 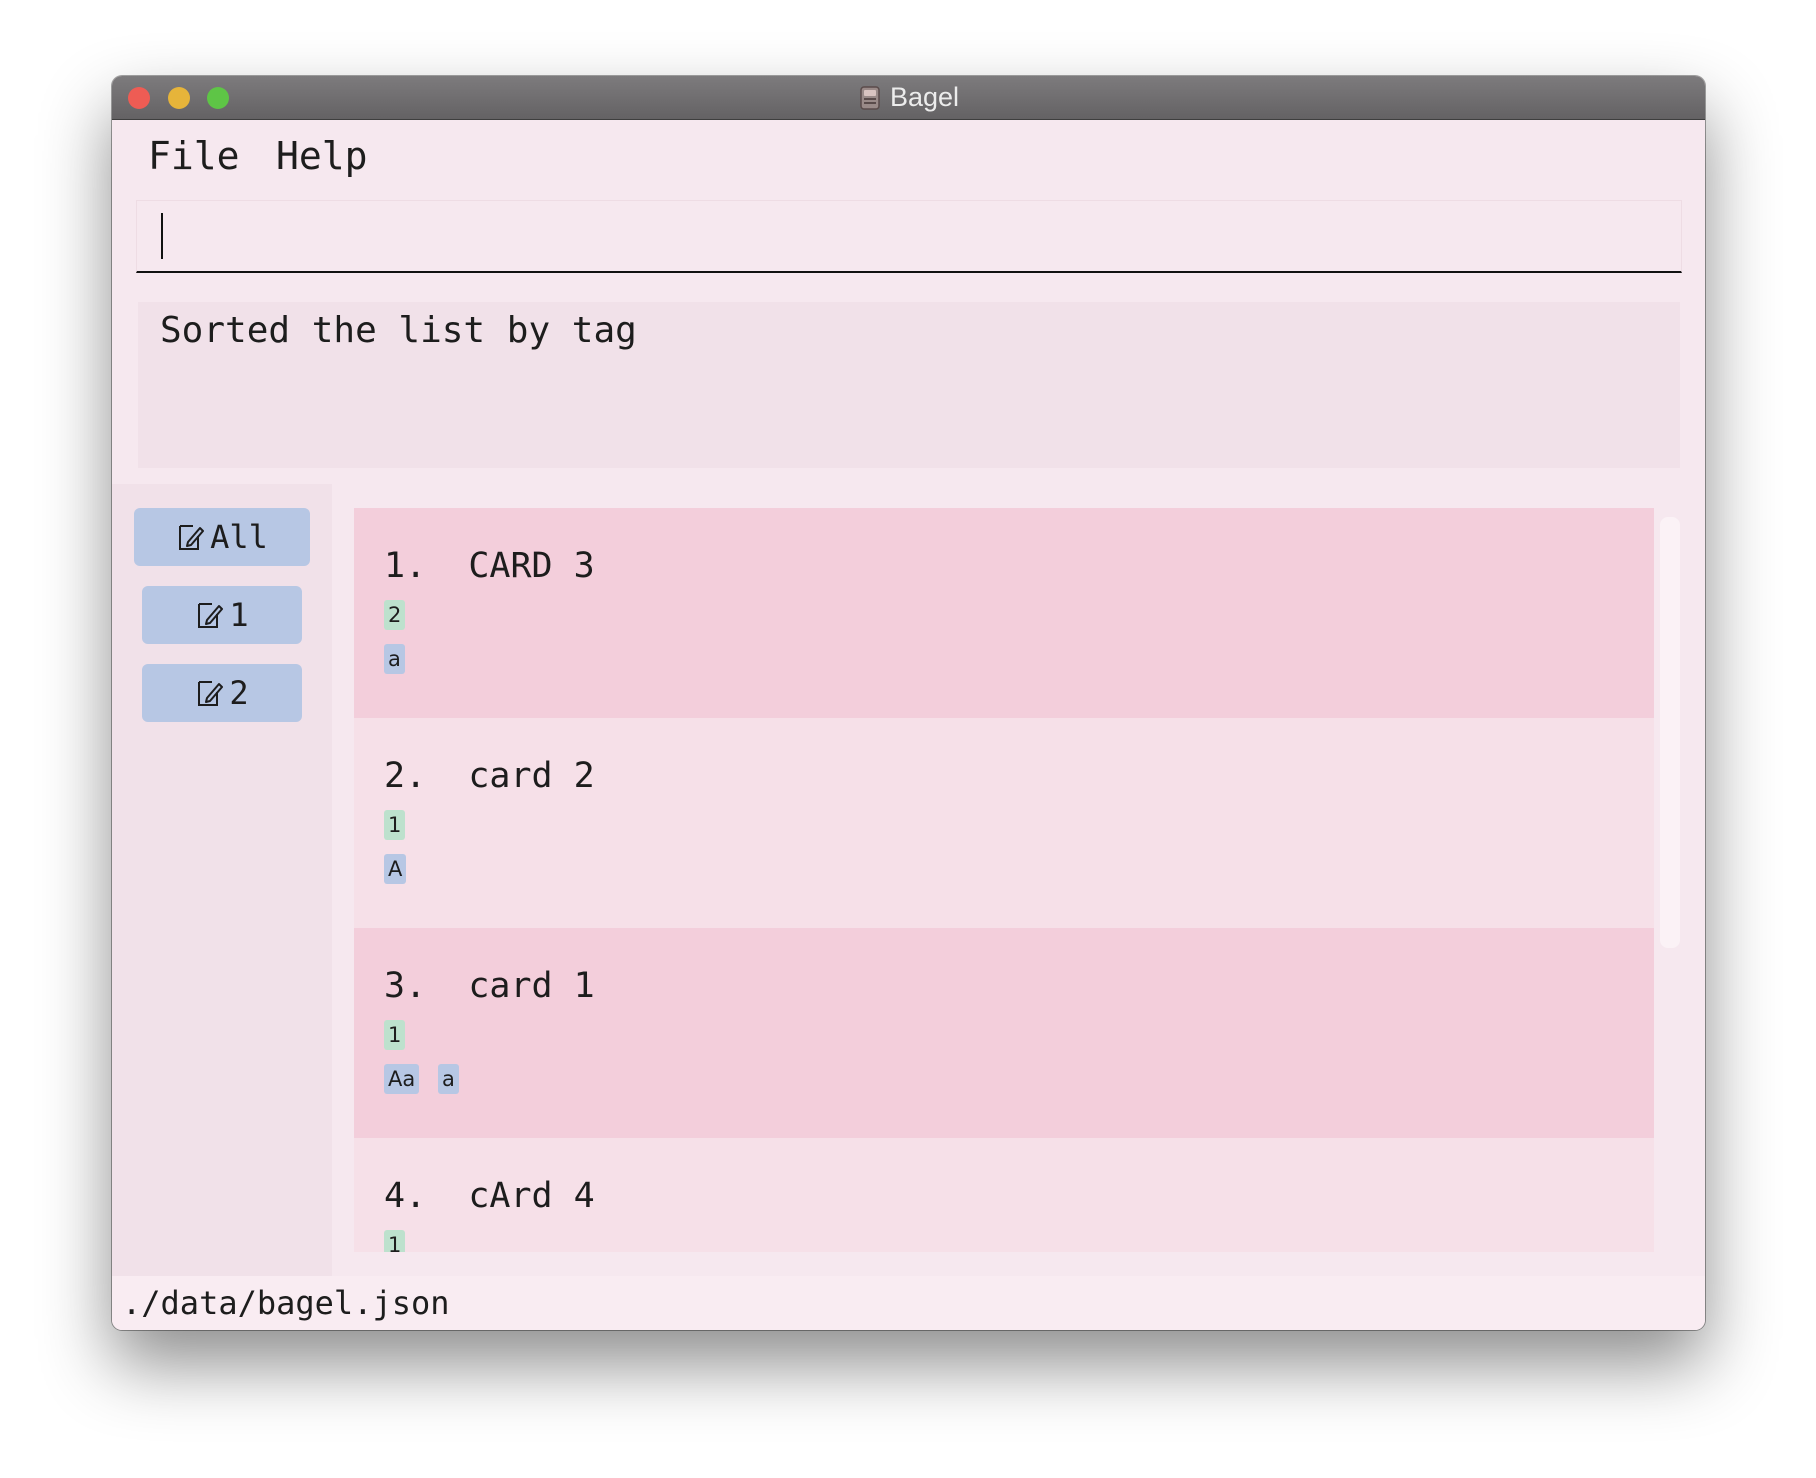 I want to click on title-bar: Bagel, so click(x=908, y=98).